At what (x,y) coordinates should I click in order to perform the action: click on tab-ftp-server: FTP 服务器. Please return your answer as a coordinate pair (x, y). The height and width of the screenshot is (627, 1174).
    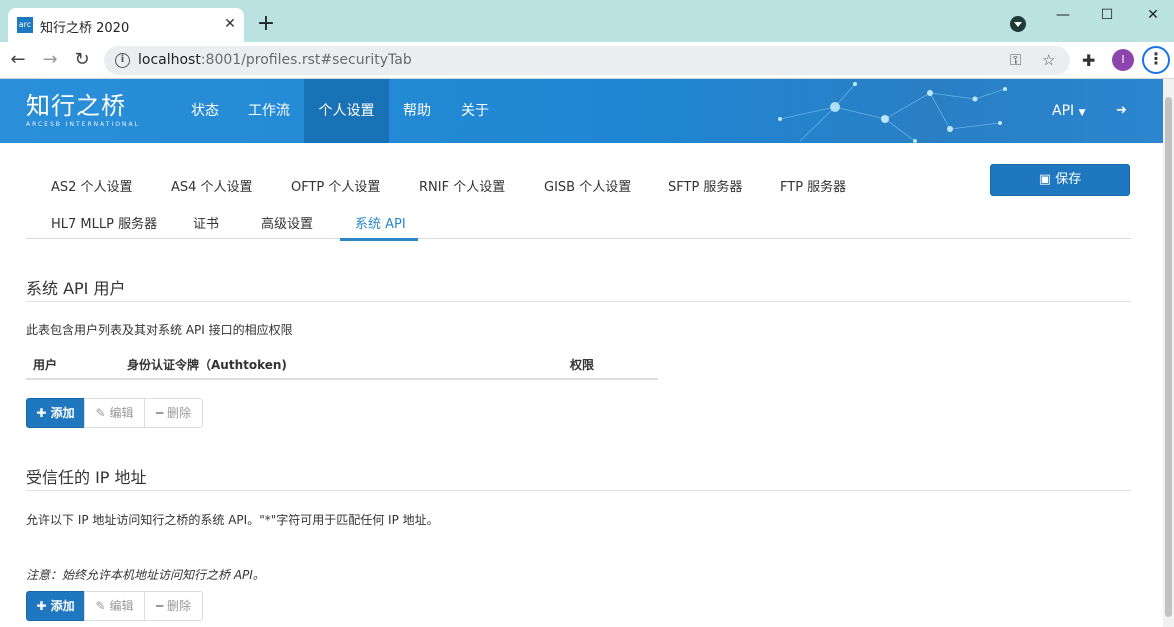
    Looking at the image, I should click on (813, 185).